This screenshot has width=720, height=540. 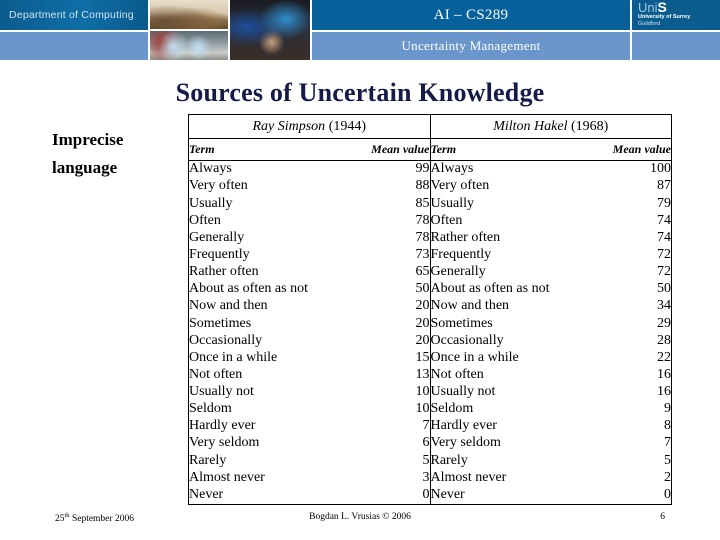 I want to click on cell-value-left: 15, so click(x=370, y=358).